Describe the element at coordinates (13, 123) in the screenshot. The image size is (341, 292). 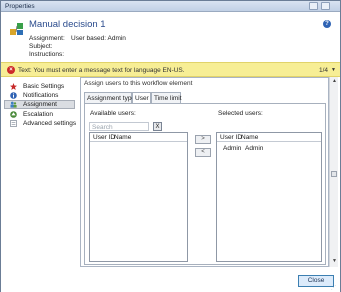
I see `settings-icon` at that location.